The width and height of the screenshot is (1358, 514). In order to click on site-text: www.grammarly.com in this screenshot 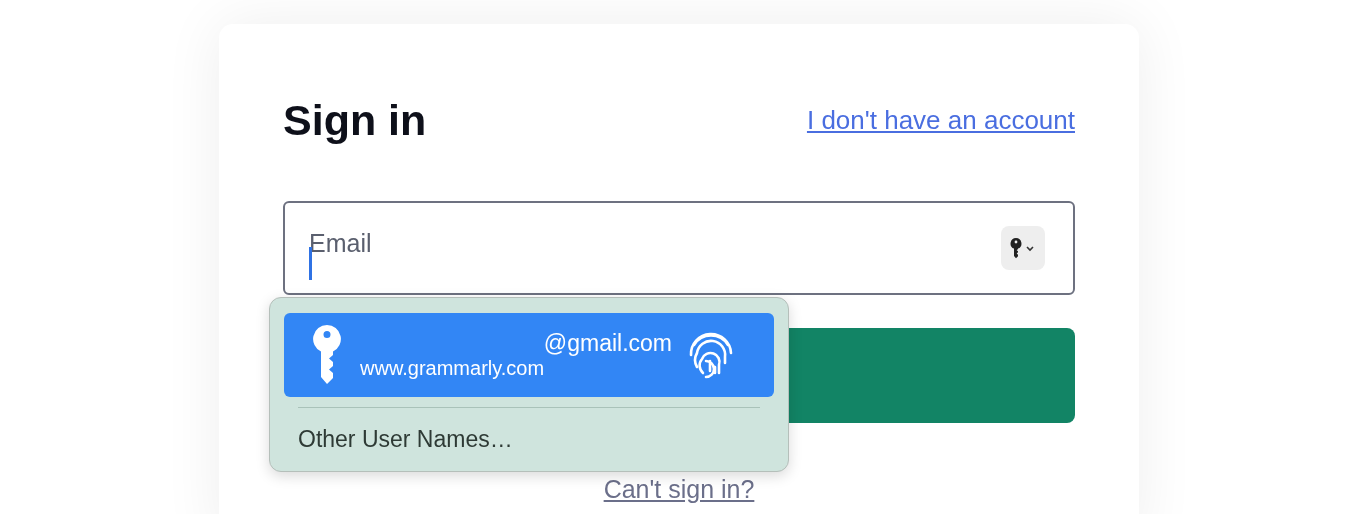, I will do `click(453, 368)`.